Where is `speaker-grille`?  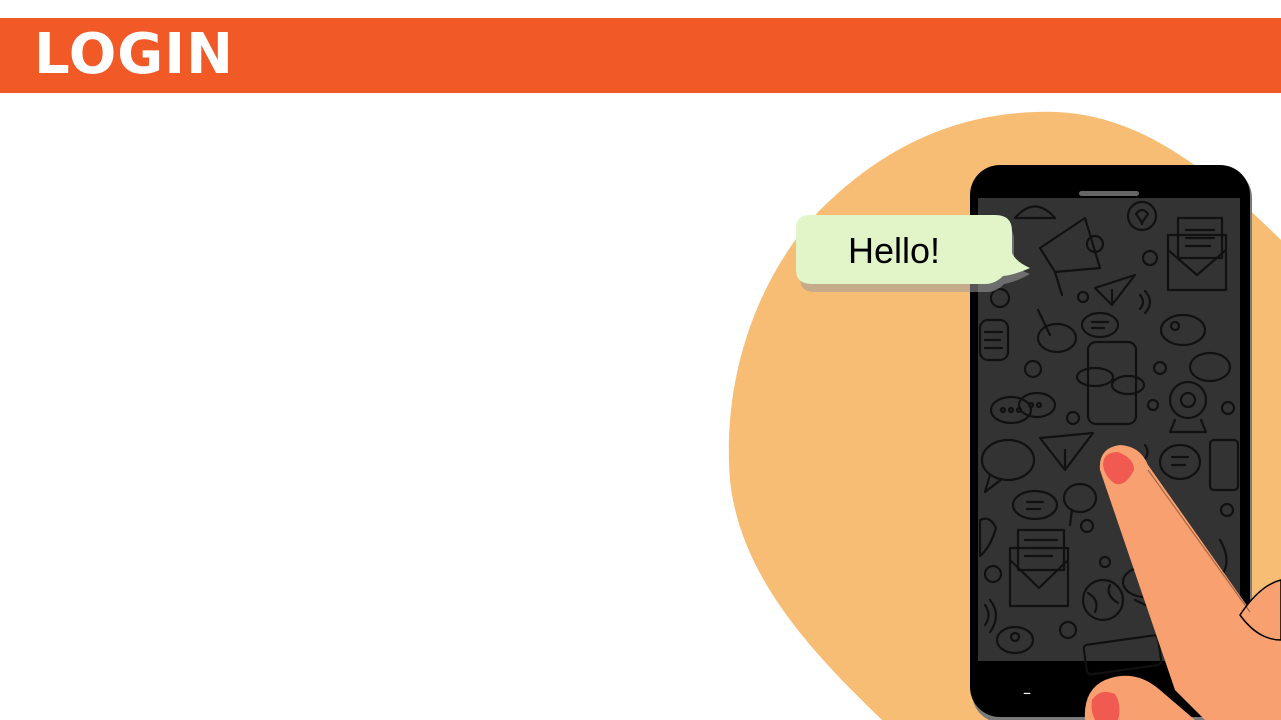 speaker-grille is located at coordinates (1109, 193).